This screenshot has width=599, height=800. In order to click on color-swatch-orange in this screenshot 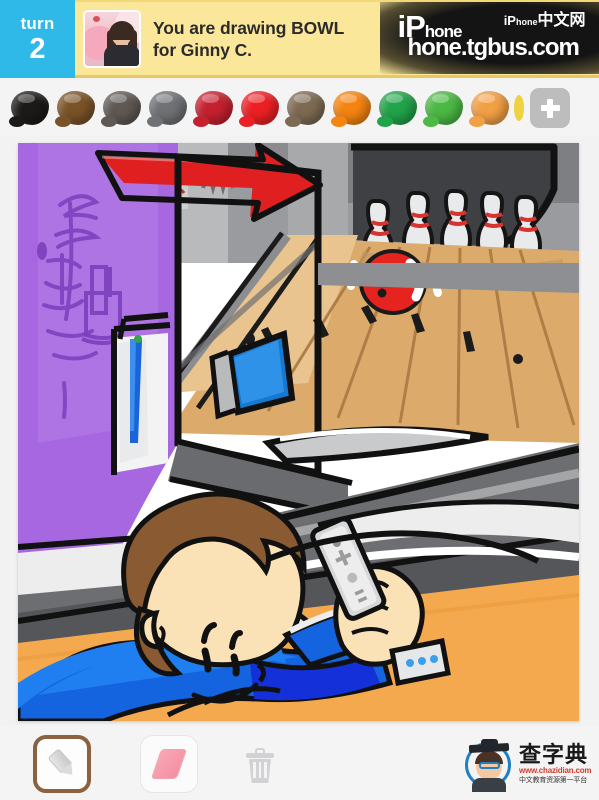, I will do `click(352, 108)`.